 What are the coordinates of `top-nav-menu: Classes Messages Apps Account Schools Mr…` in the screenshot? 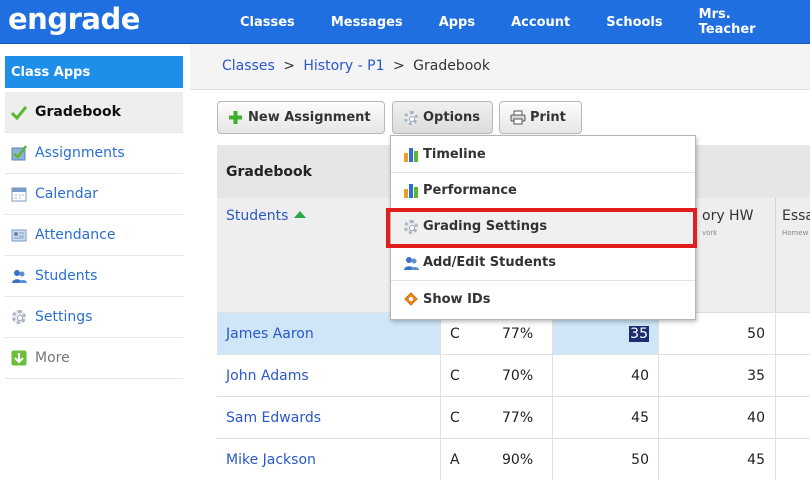 It's located at (516, 22).